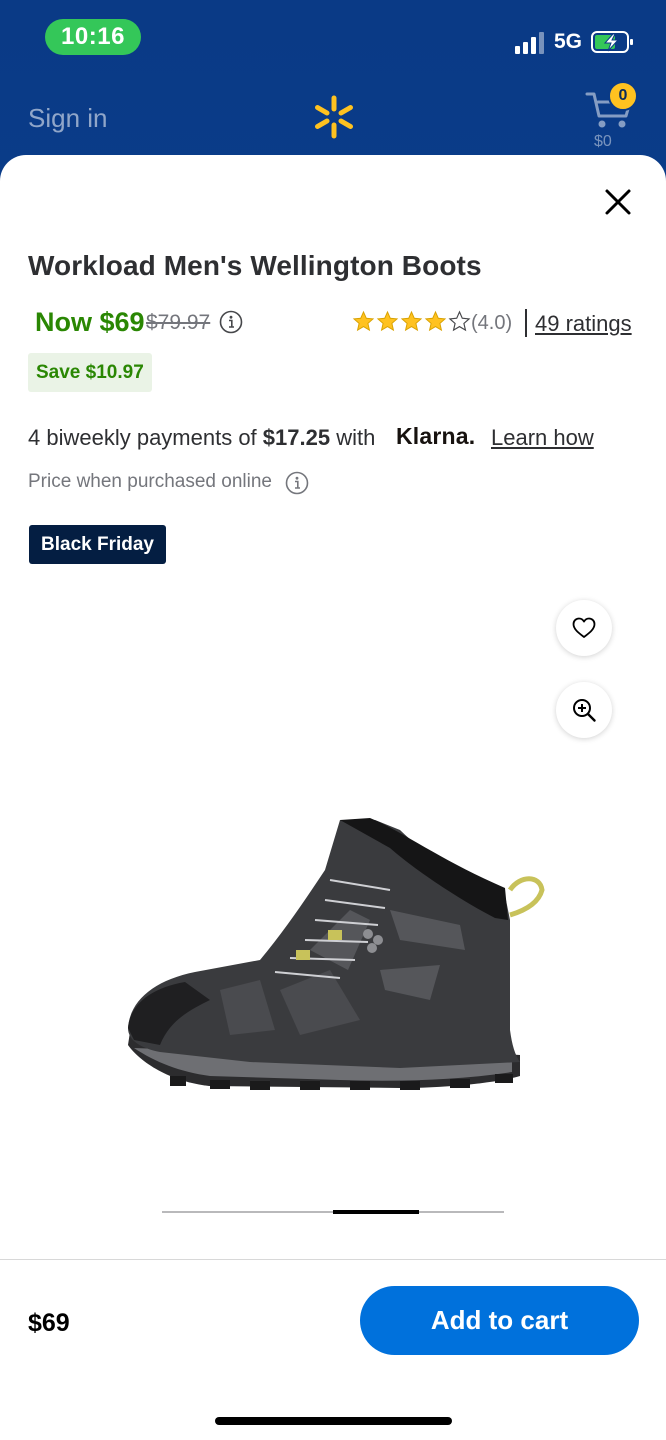 This screenshot has height=1440, width=666. I want to click on battery-charging-icon, so click(612, 42).